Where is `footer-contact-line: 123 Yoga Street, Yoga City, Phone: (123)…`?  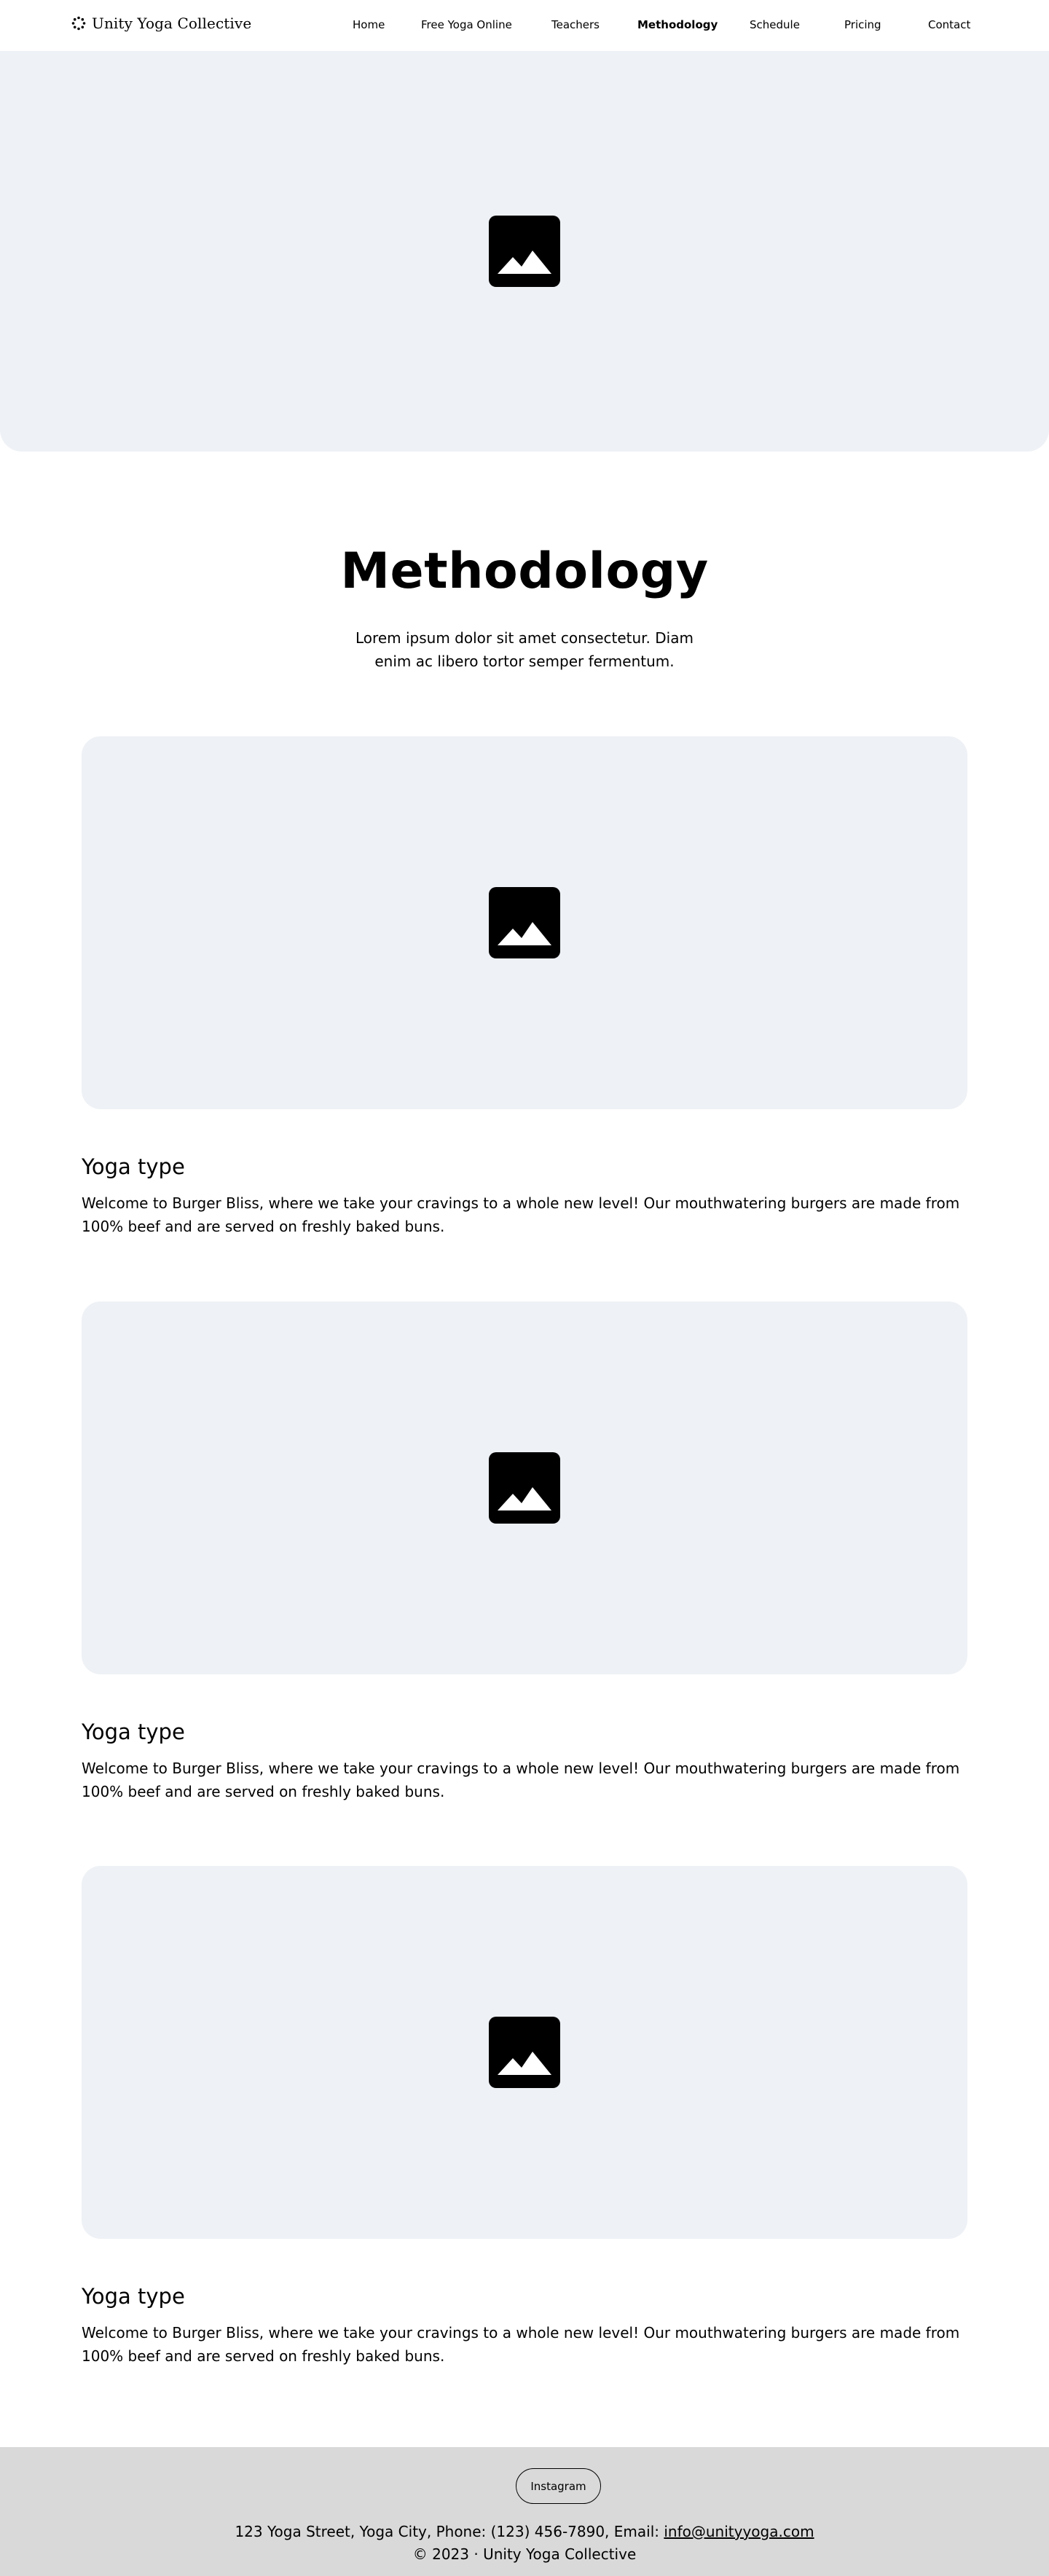 footer-contact-line: 123 Yoga Street, Yoga City, Phone: (123)… is located at coordinates (524, 2531).